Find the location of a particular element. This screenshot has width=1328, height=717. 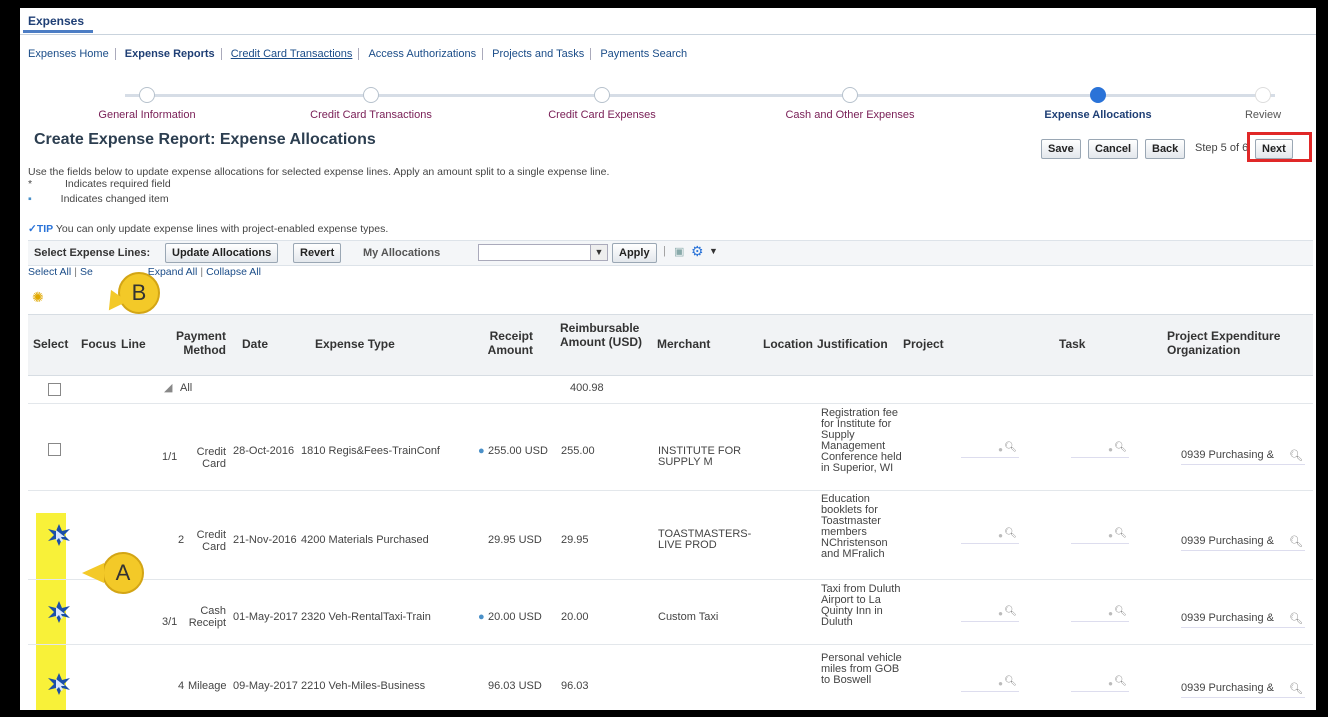

next-highlight-box is located at coordinates (1279, 147).